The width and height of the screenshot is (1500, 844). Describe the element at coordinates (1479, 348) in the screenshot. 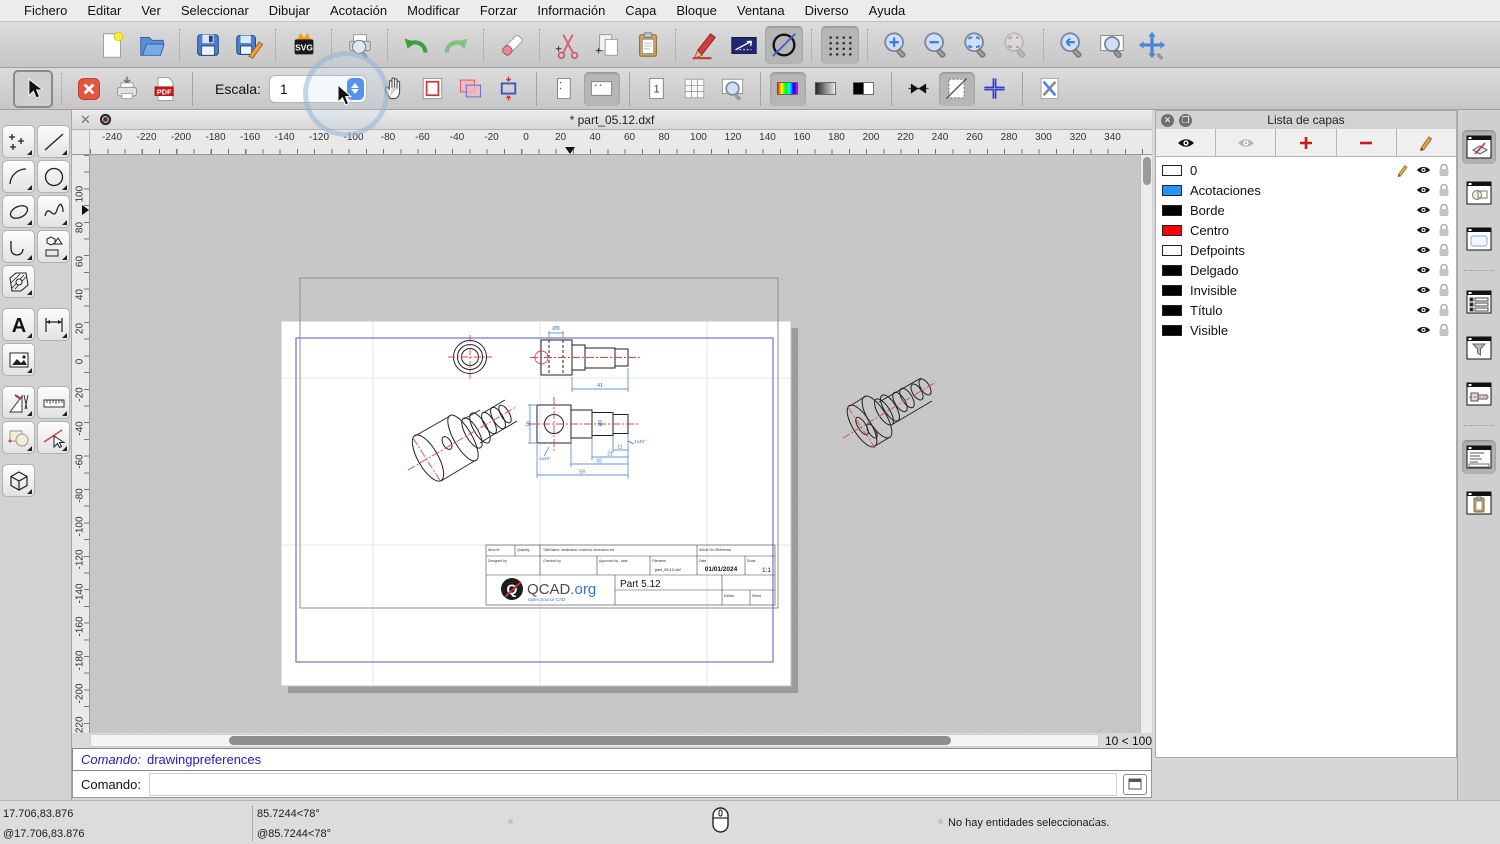

I see `dock-selection-filter-button` at that location.